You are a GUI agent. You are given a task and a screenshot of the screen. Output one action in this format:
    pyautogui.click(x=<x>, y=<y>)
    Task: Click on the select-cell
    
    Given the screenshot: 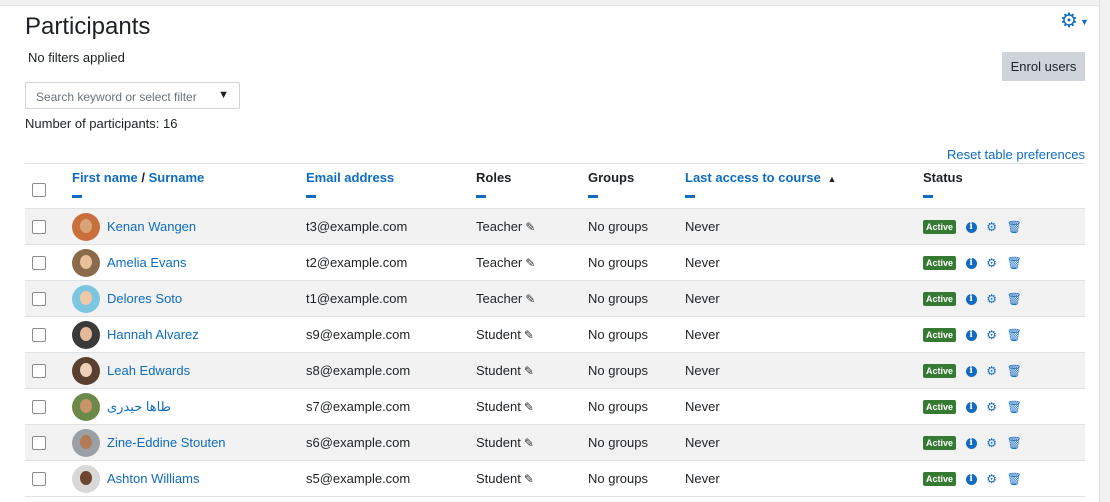 What is the action you would take?
    pyautogui.click(x=48, y=226)
    